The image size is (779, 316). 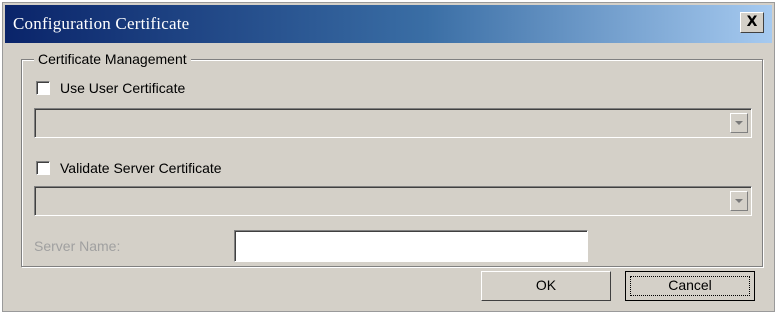 What do you see at coordinates (43, 88) in the screenshot?
I see `use-user-certificate-checkbox` at bounding box center [43, 88].